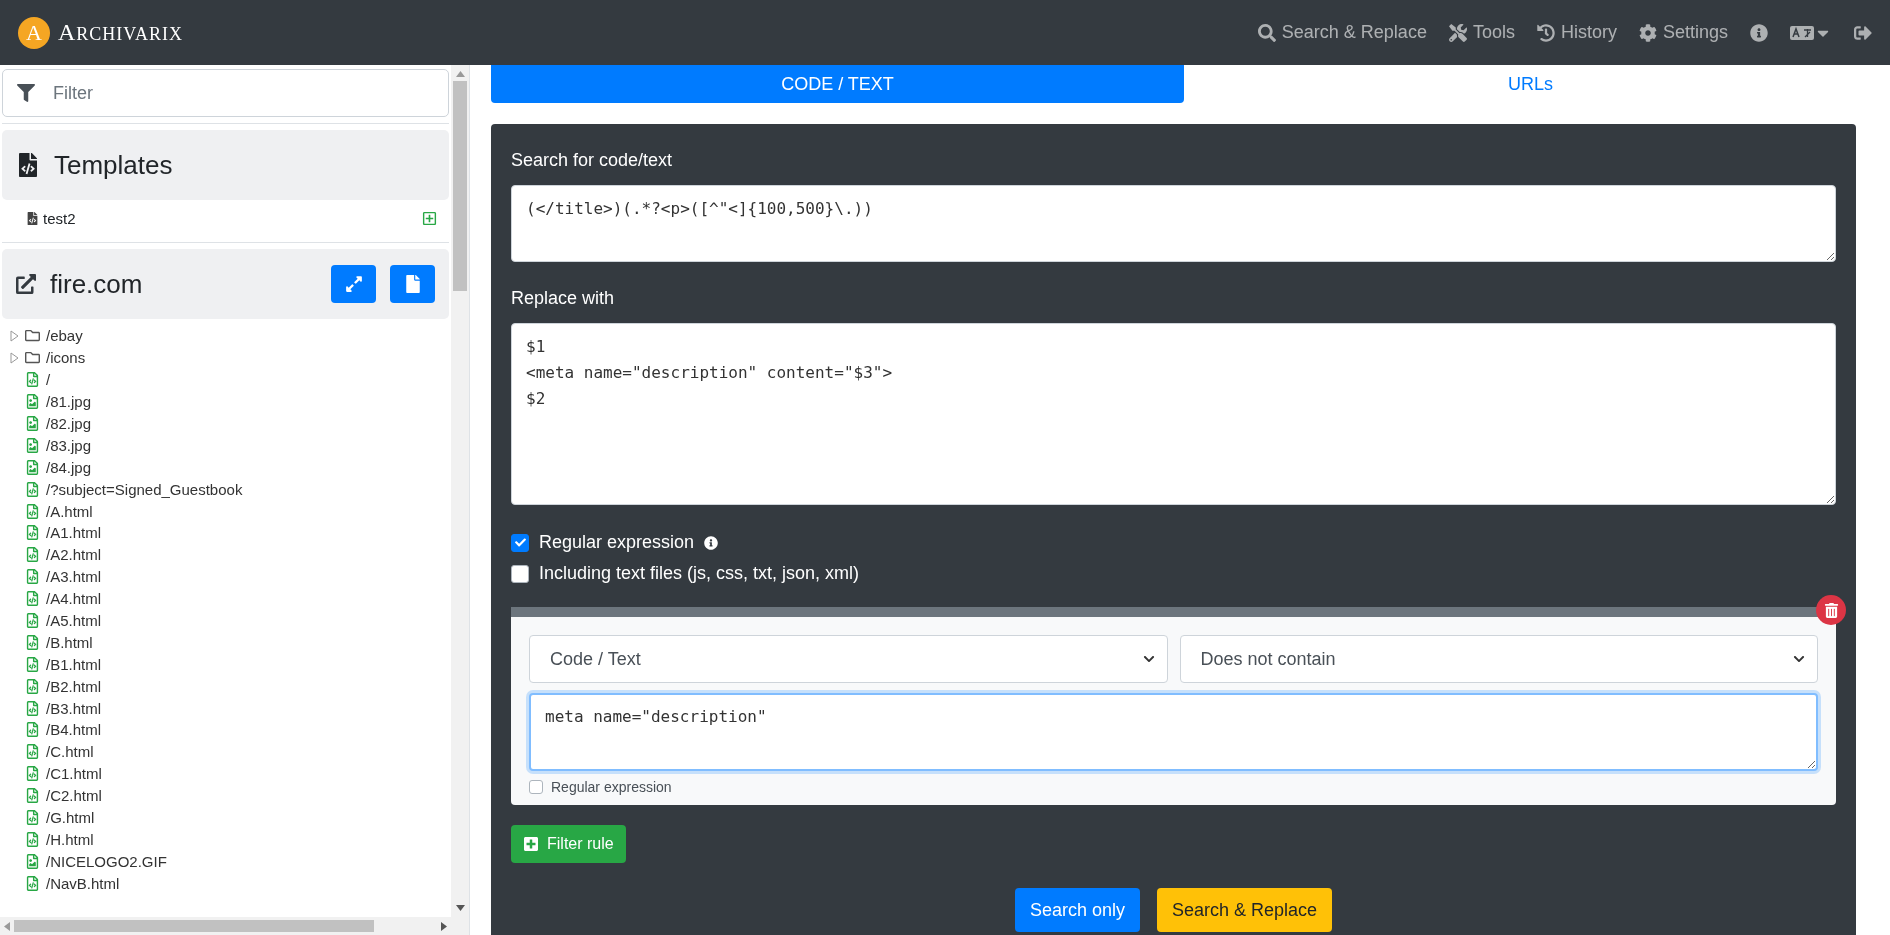 This screenshot has width=1890, height=935. What do you see at coordinates (563, 298) in the screenshot?
I see `field-label: Replace with` at bounding box center [563, 298].